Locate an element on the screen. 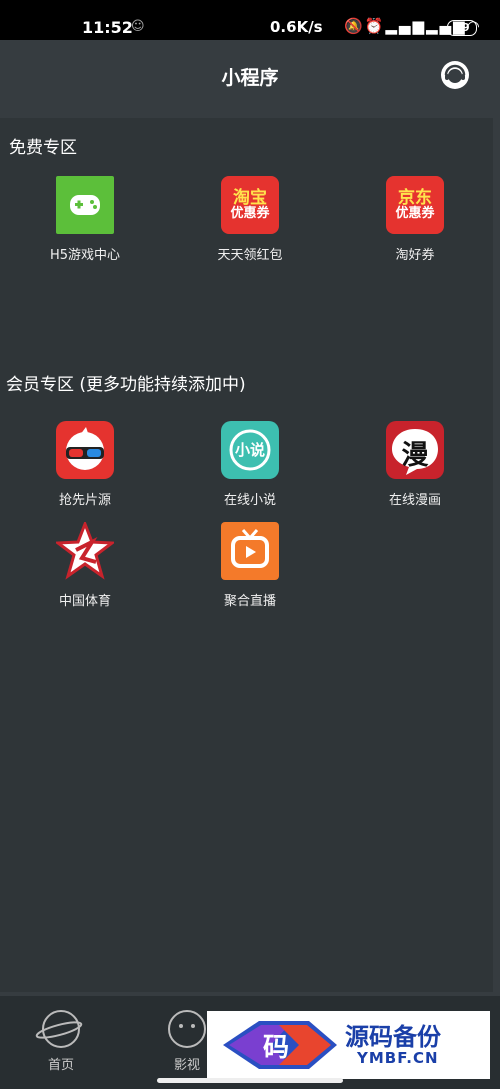 Image resolution: width=500 pixels, height=1089 pixels. status-bar: 11:52 ☺ 0.6K/s 🔕⏰▂▄▆▂▄▆◠ 89 is located at coordinates (250, 20).